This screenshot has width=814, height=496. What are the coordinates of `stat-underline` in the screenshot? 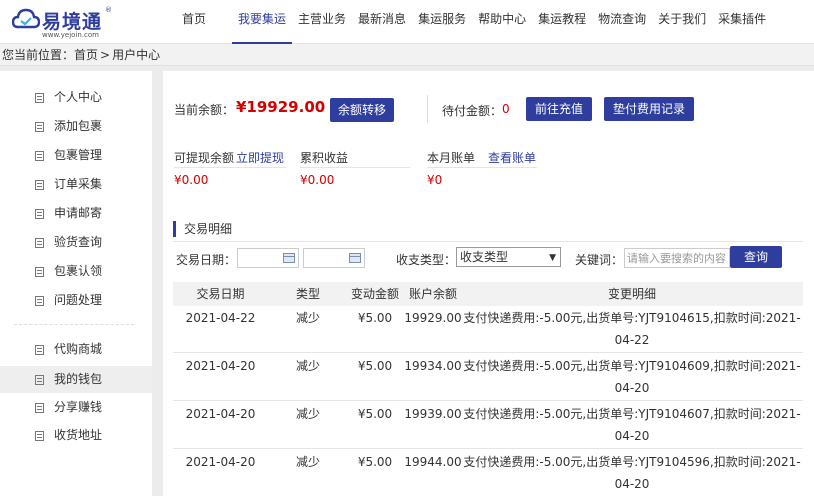 It's located at (355, 167).